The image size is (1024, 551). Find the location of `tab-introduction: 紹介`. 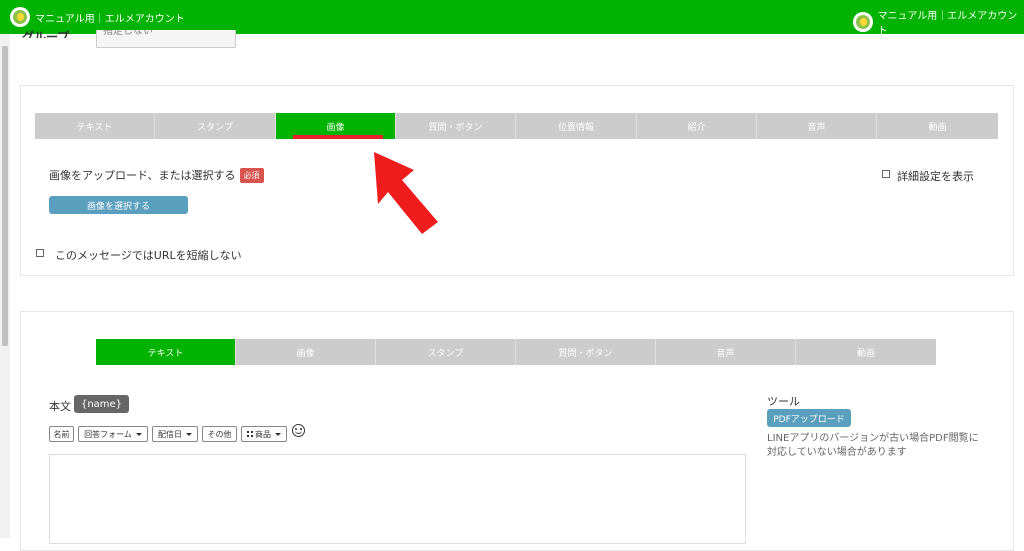

tab-introduction: 紹介 is located at coordinates (697, 126).